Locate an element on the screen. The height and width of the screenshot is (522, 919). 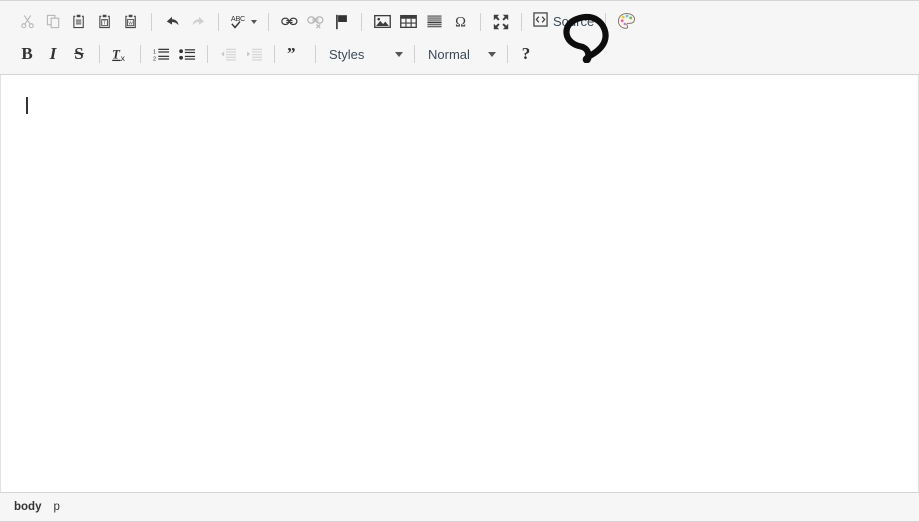
decrease-indent-icon is located at coordinates (228, 54).